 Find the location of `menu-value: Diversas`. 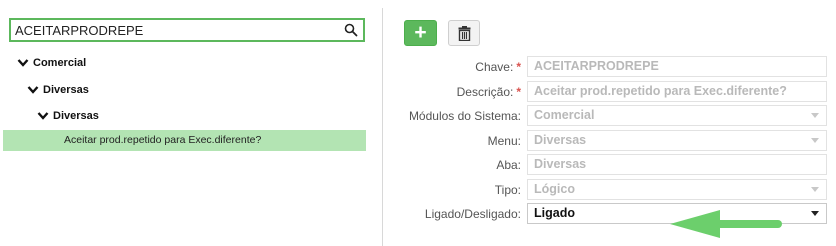

menu-value: Diversas is located at coordinates (560, 140).